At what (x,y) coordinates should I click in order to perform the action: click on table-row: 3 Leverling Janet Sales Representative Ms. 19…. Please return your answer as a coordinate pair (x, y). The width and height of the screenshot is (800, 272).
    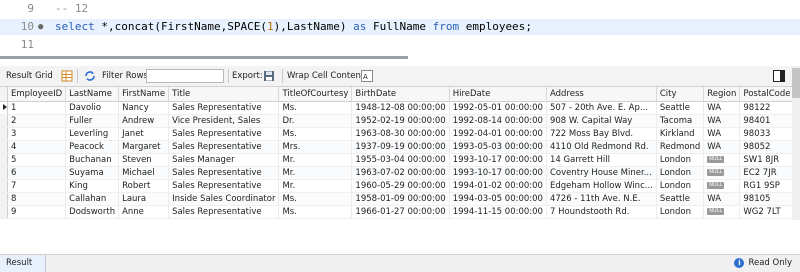
    Looking at the image, I should click on (396, 134).